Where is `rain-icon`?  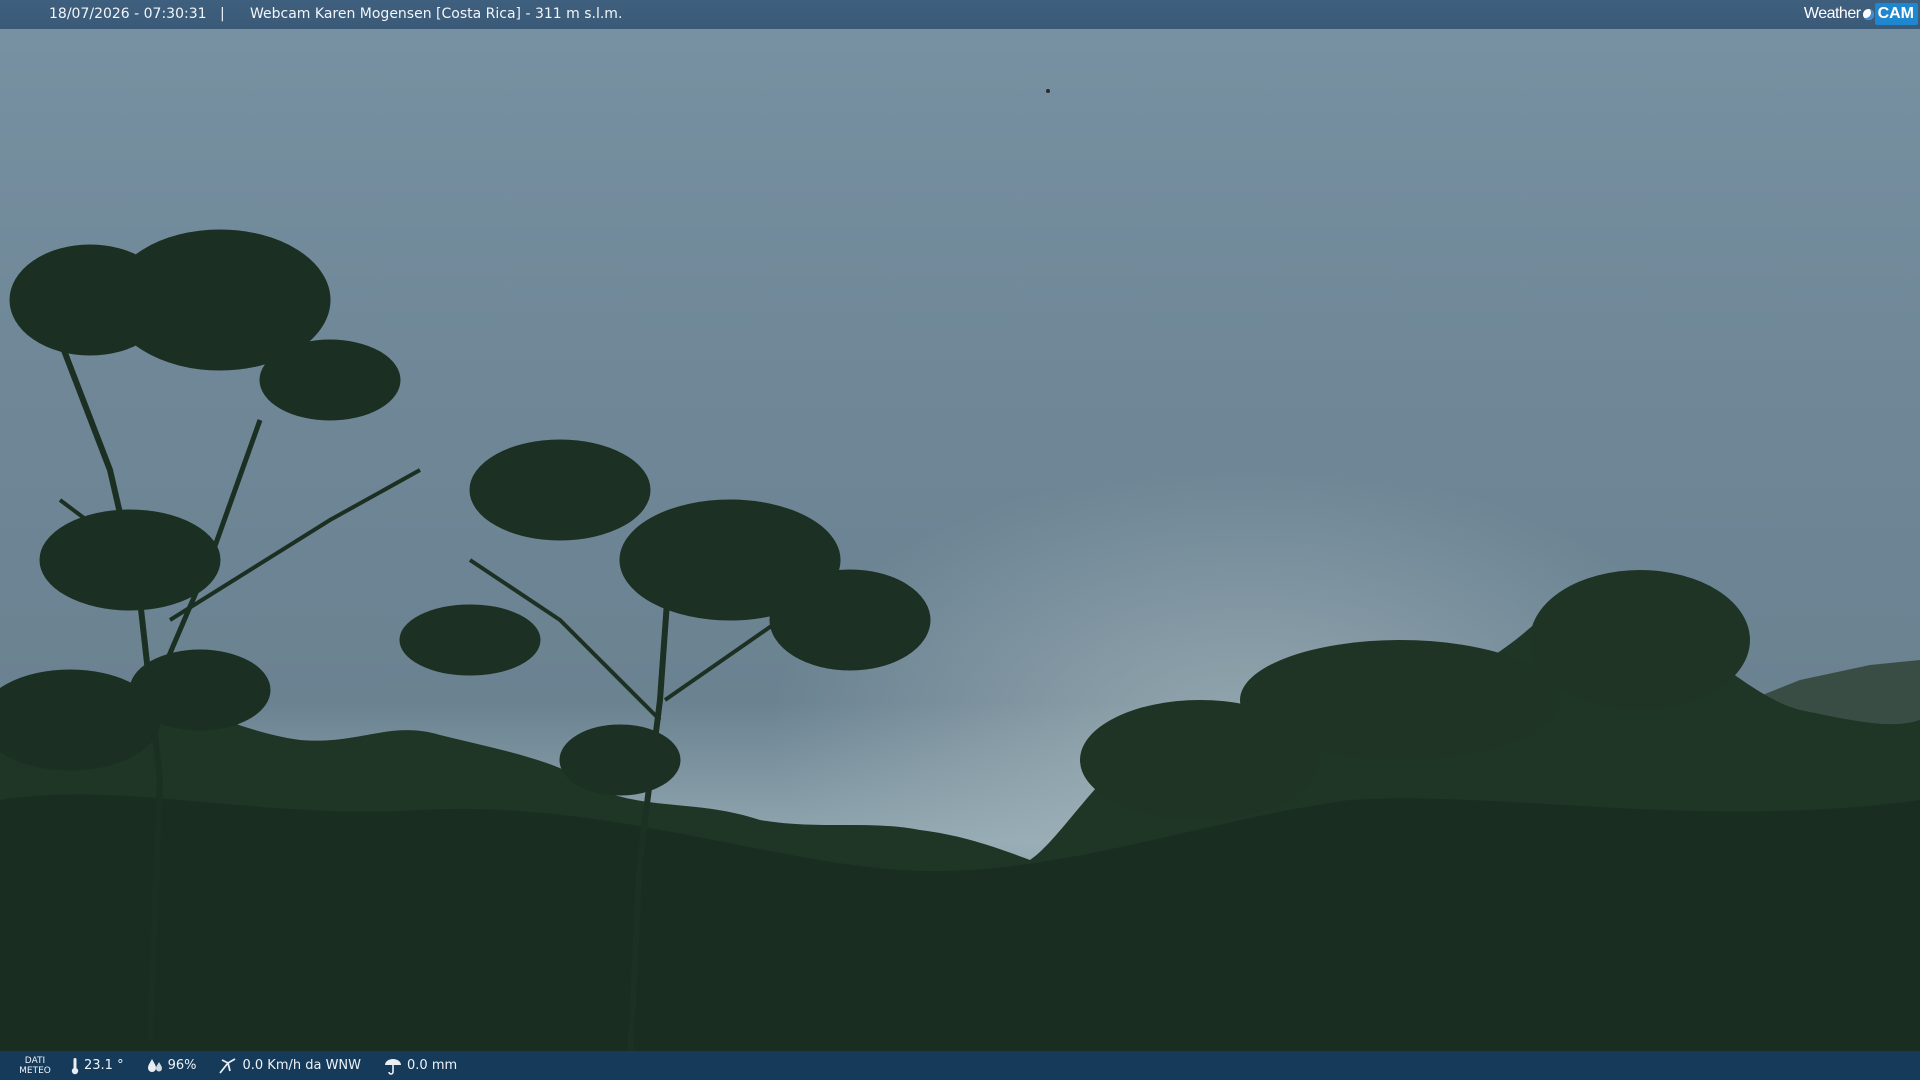 rain-icon is located at coordinates (393, 1066).